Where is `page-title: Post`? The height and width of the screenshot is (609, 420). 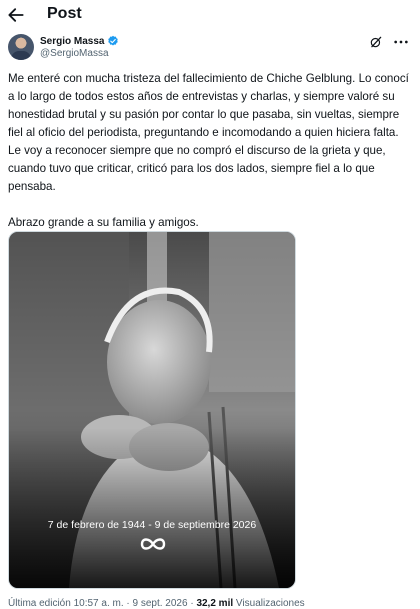
page-title: Post is located at coordinates (64, 13).